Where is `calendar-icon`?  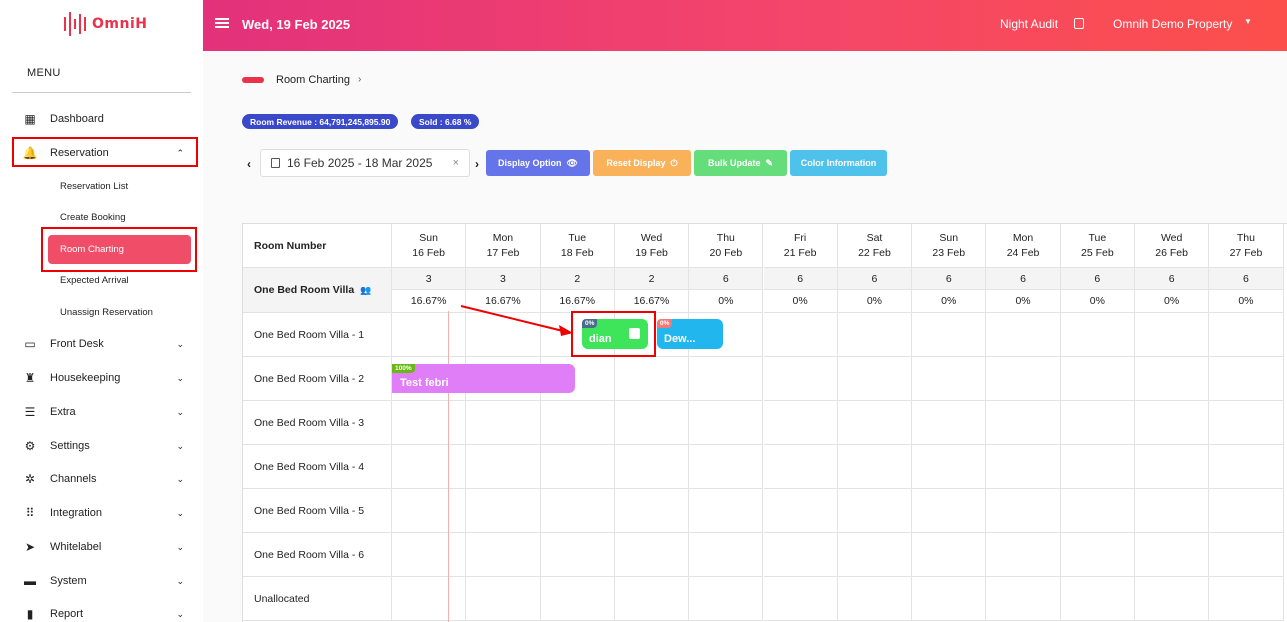 calendar-icon is located at coordinates (1079, 23).